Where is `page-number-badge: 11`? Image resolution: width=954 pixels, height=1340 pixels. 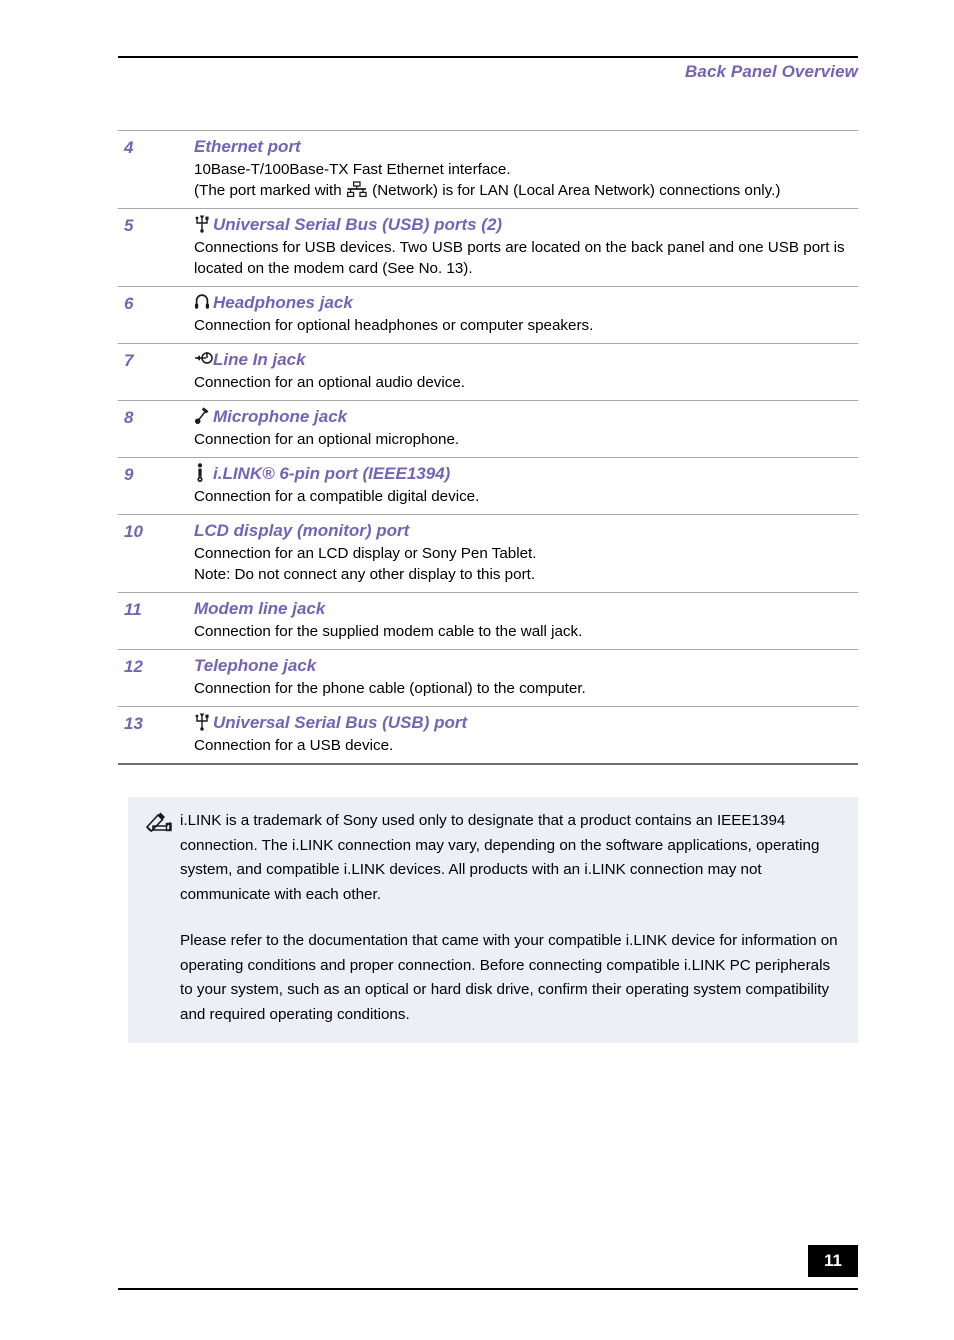
page-number-badge: 11 is located at coordinates (833, 1261).